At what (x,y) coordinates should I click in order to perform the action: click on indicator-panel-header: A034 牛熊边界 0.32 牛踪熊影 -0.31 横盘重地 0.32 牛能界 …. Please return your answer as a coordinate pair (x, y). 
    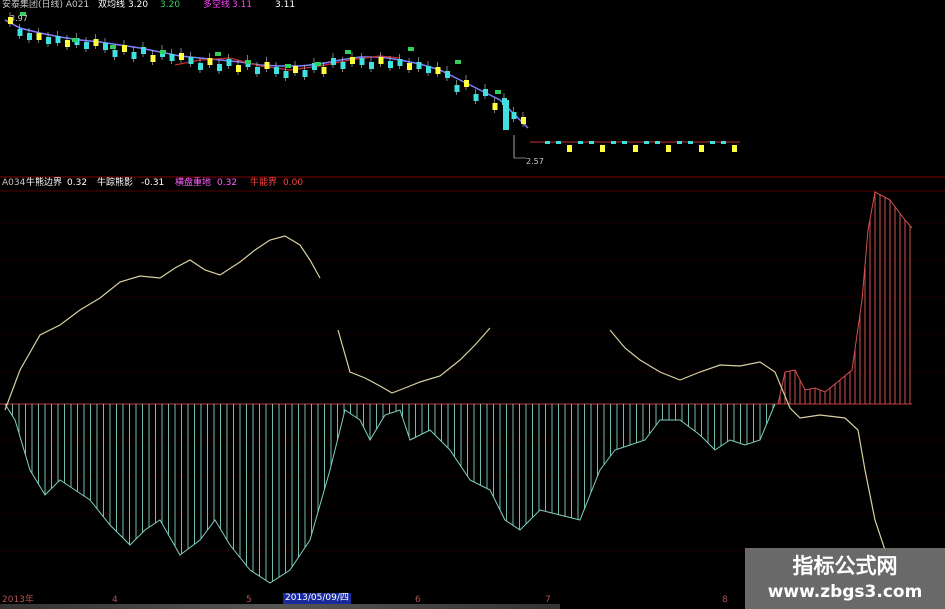
    Looking at the image, I should click on (472, 184).